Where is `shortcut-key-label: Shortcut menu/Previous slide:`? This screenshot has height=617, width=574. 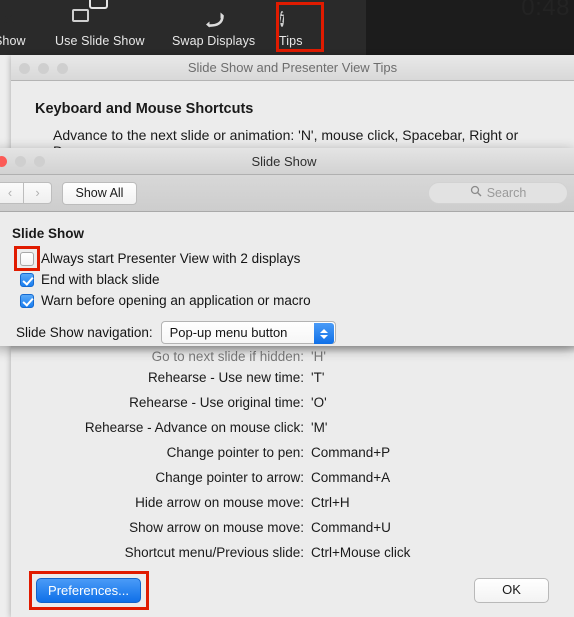
shortcut-key-label: Shortcut menu/Previous slide: is located at coordinates (214, 552).